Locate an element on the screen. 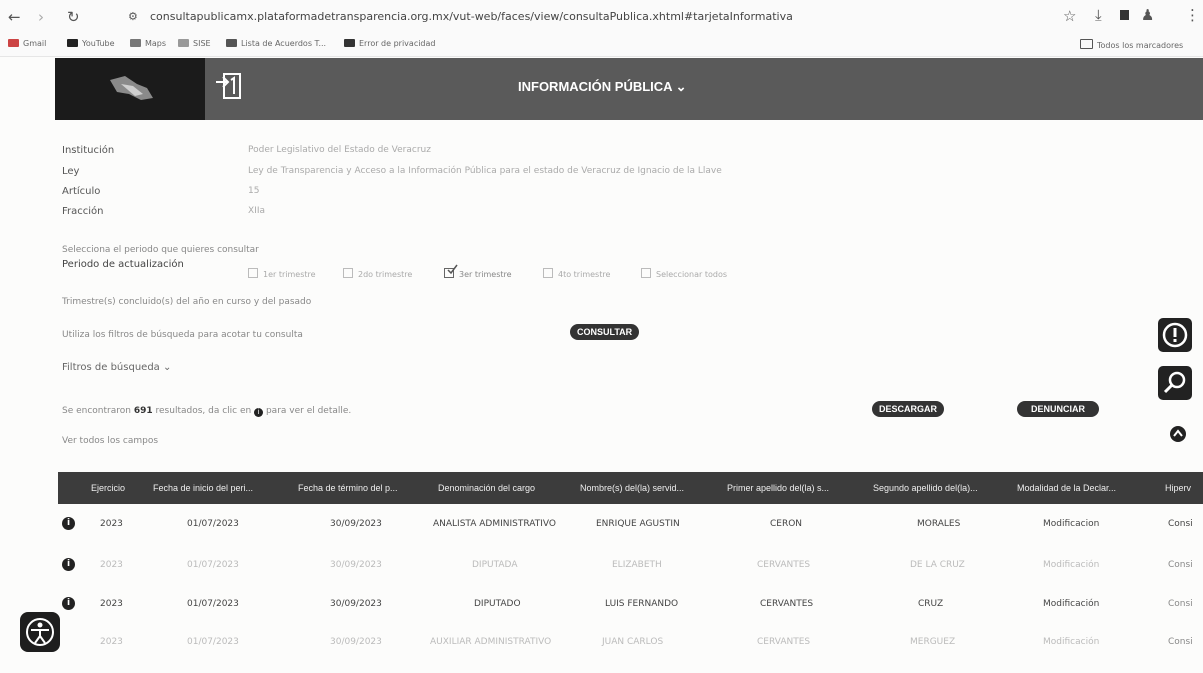 The width and height of the screenshot is (1203, 673). scroll-top-button is located at coordinates (1178, 434).